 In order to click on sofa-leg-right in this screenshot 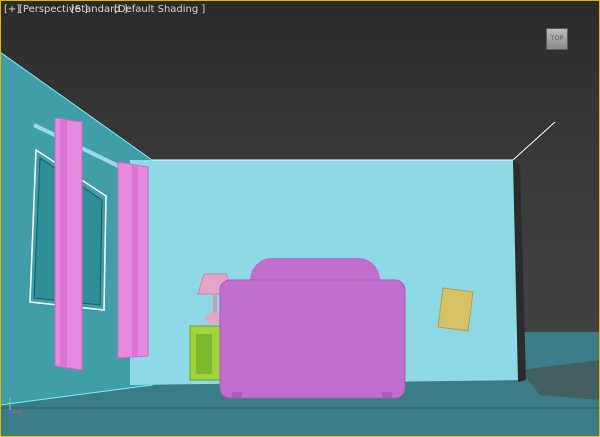, I will do `click(387, 395)`.